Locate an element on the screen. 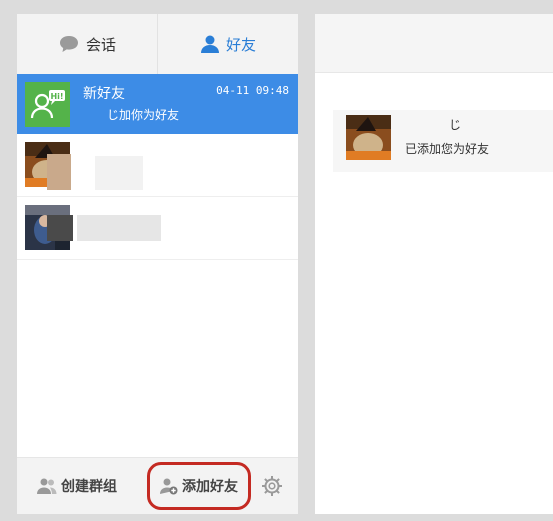  add-friend-button: 添加好友 is located at coordinates (199, 486).